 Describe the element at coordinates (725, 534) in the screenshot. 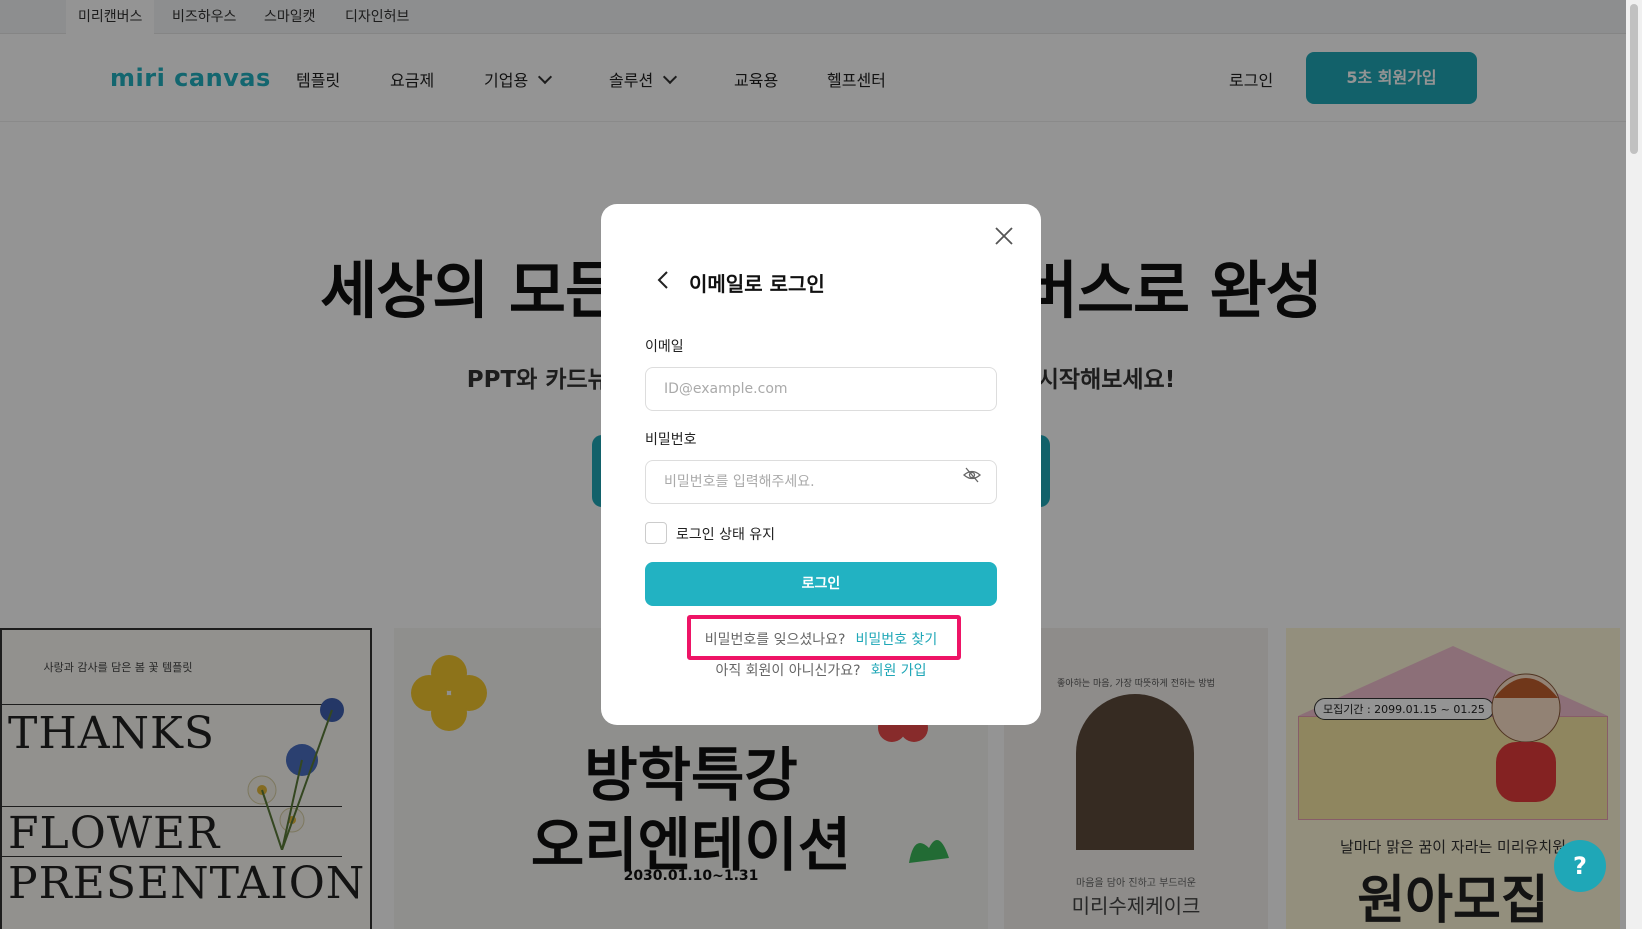

I see `keep-login-label: 로그인 상태 유지` at that location.